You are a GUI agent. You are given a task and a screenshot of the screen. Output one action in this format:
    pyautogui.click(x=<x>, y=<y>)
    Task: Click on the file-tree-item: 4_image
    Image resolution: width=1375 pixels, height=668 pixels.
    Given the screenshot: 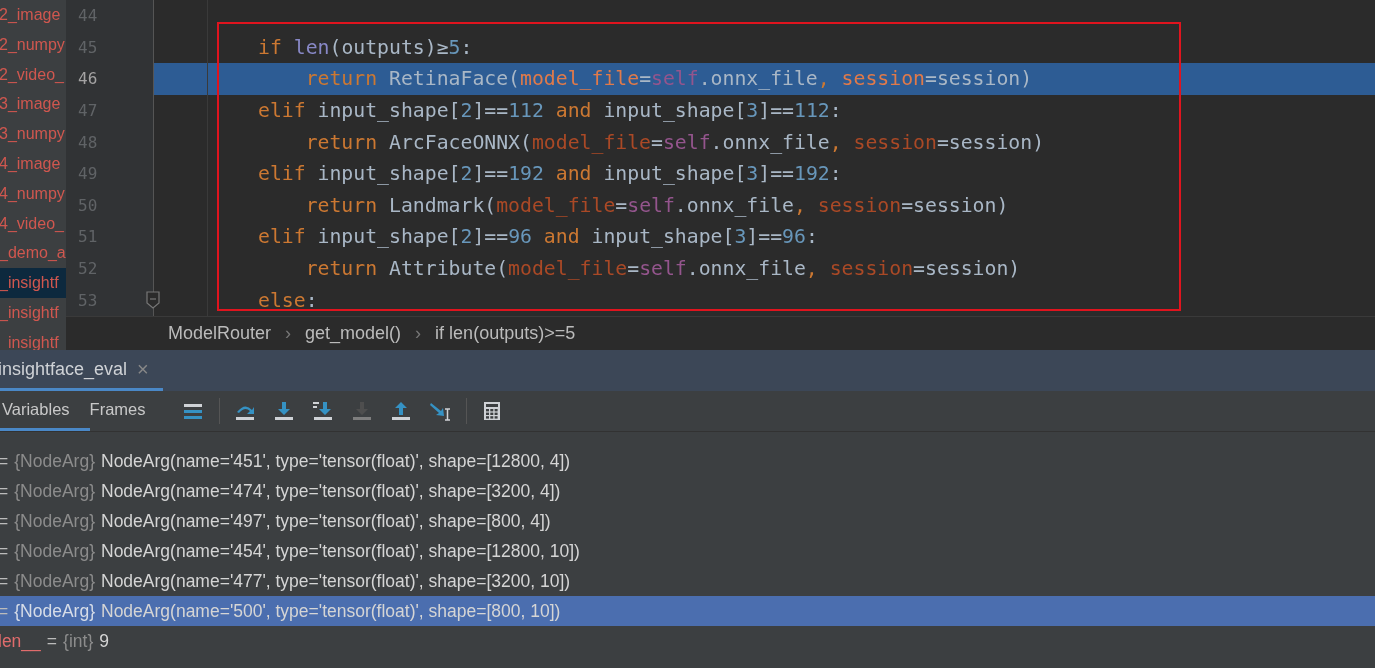 What is the action you would take?
    pyautogui.click(x=33, y=164)
    